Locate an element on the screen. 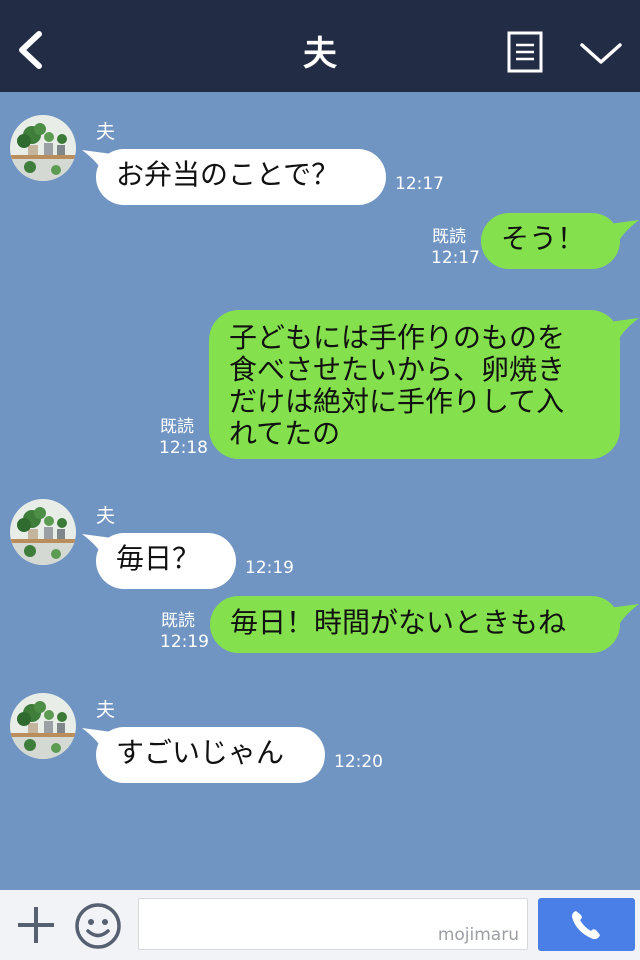  message-line: だけは絶対に手作りして入 is located at coordinates (397, 401).